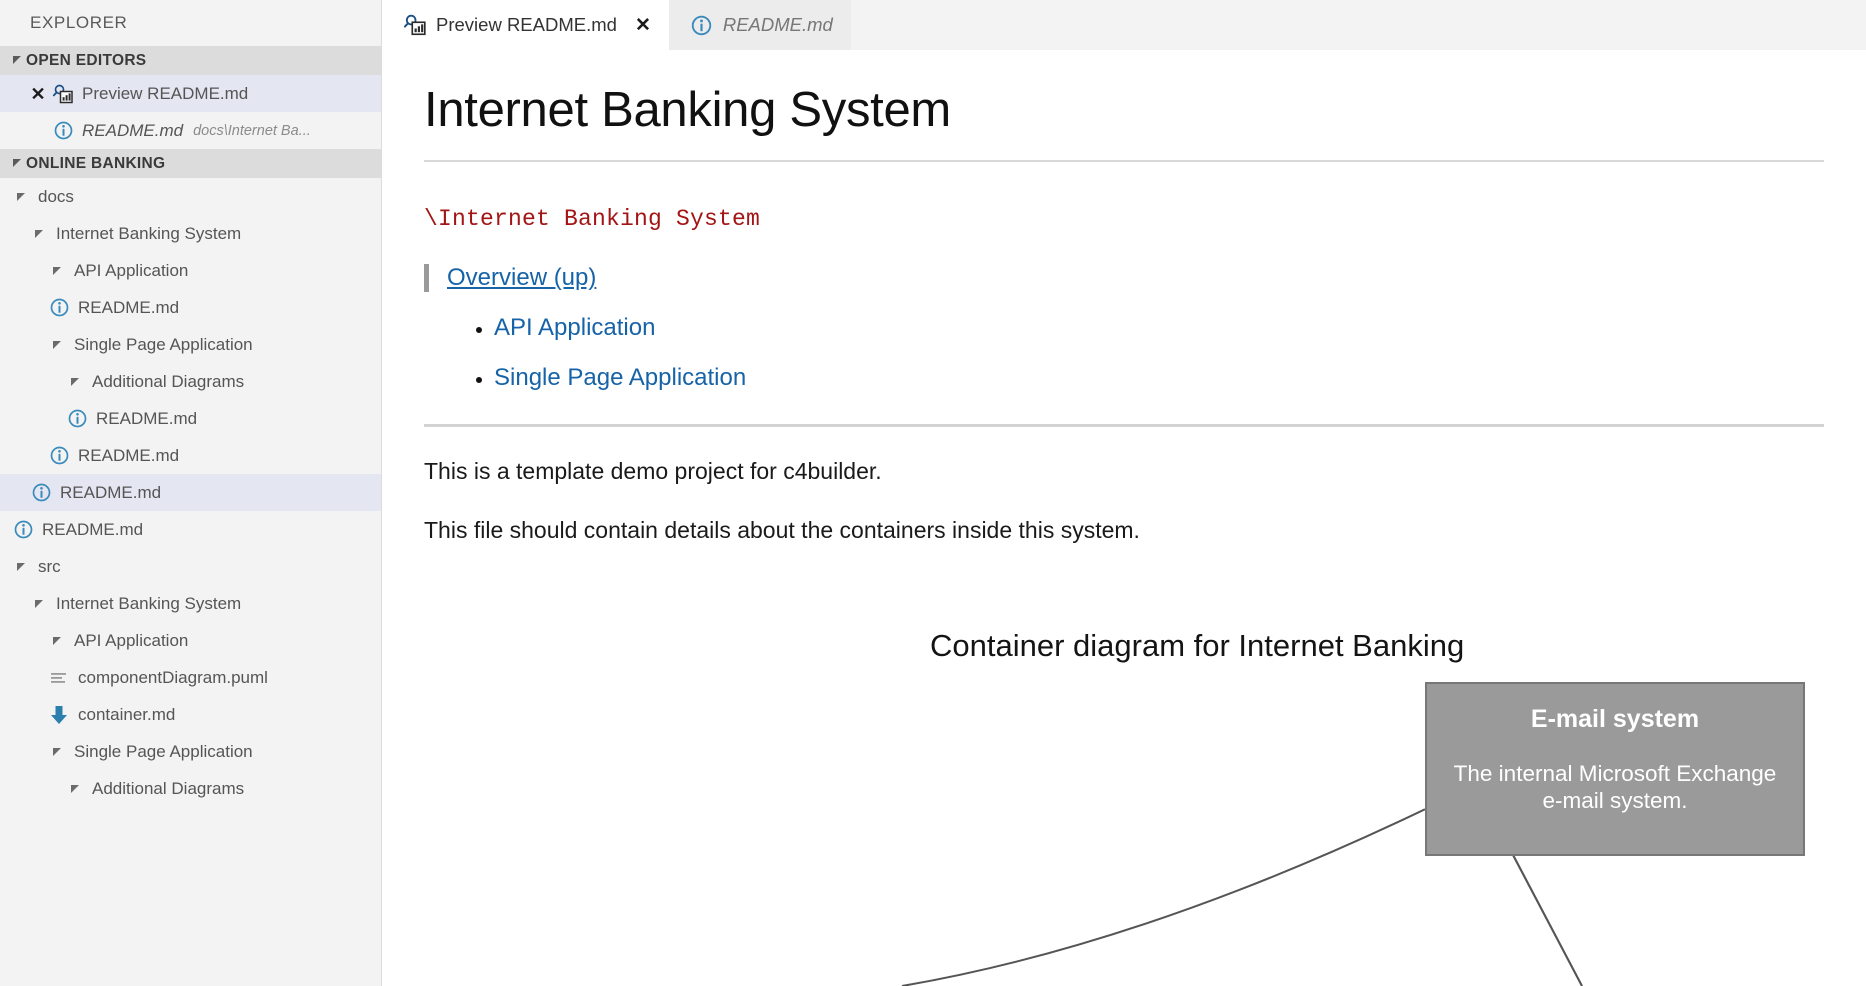  Describe the element at coordinates (133, 130) in the screenshot. I see `open-editor-label: README.md` at that location.